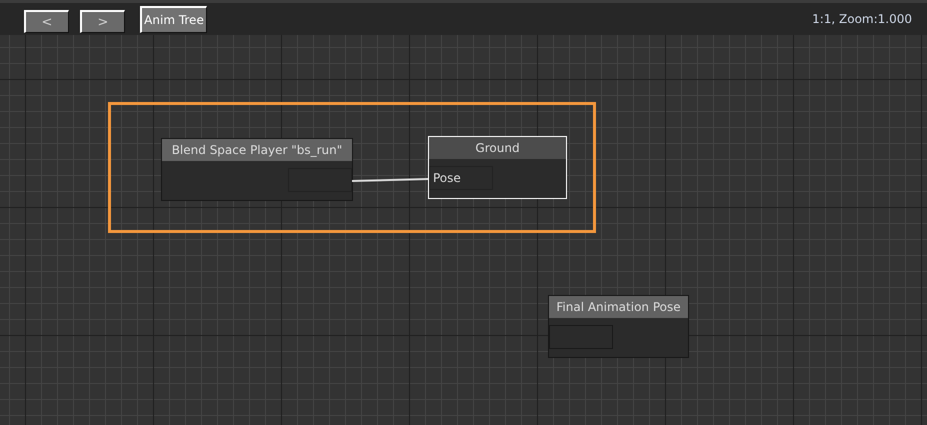 The height and width of the screenshot is (425, 927). Describe the element at coordinates (497, 148) in the screenshot. I see `node-title: Ground` at that location.